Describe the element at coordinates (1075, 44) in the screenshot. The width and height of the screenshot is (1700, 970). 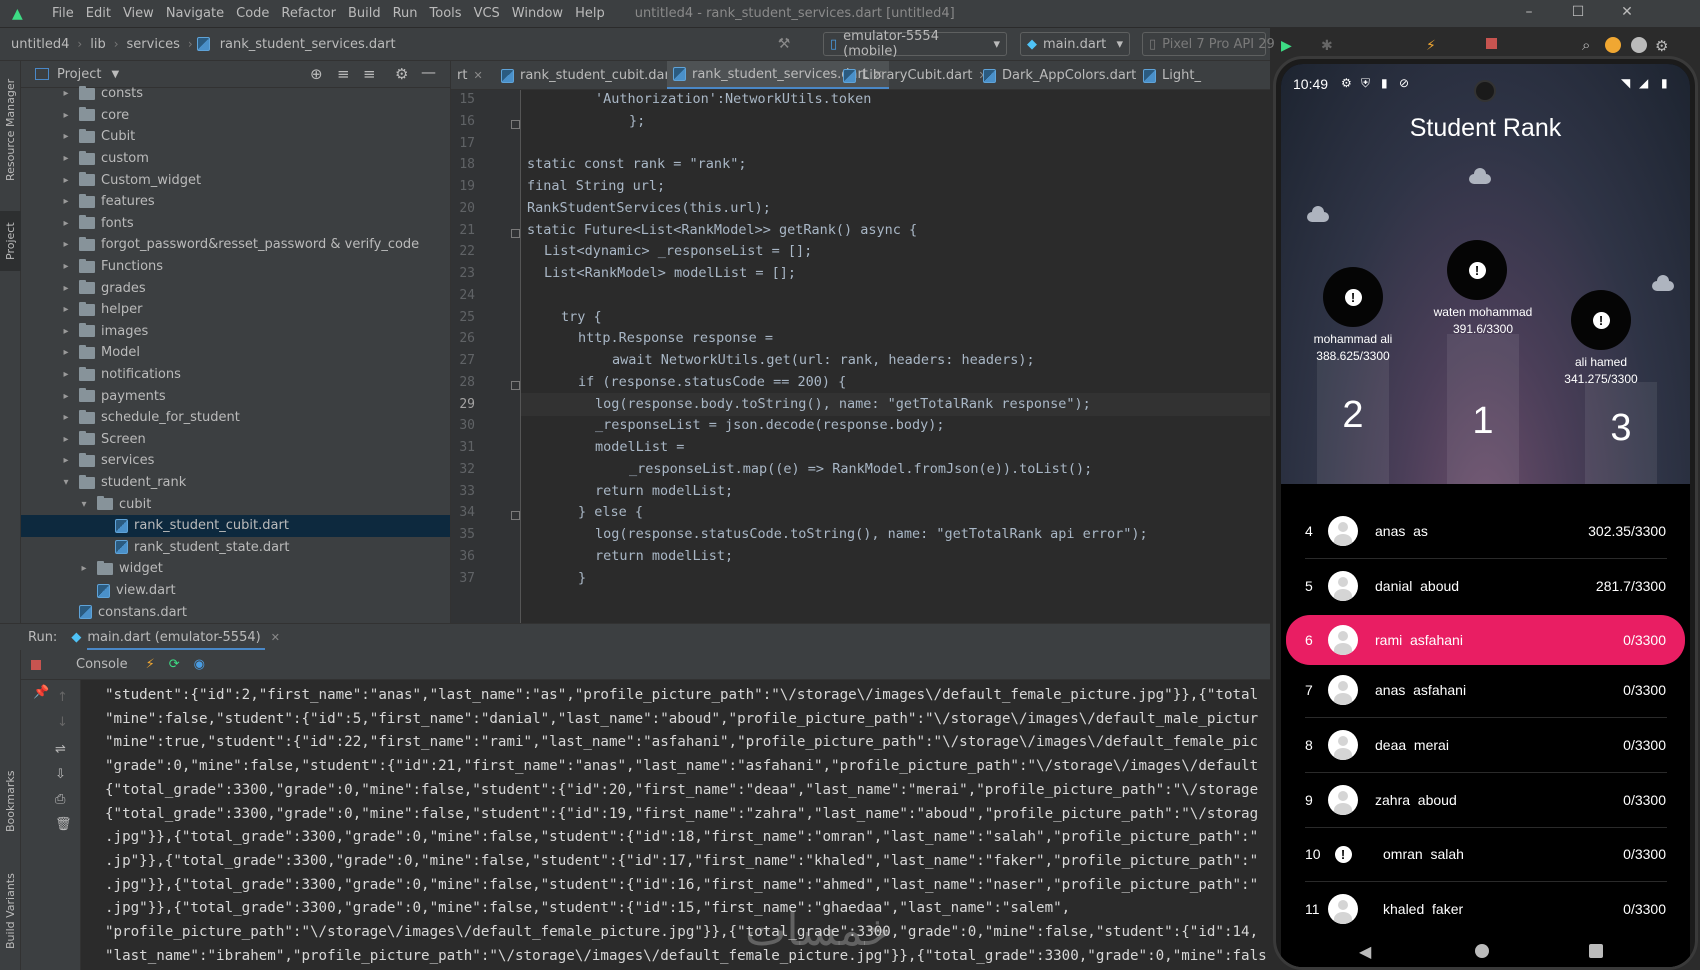
I see `run-config-selector: ◆ main.dart ▾` at that location.